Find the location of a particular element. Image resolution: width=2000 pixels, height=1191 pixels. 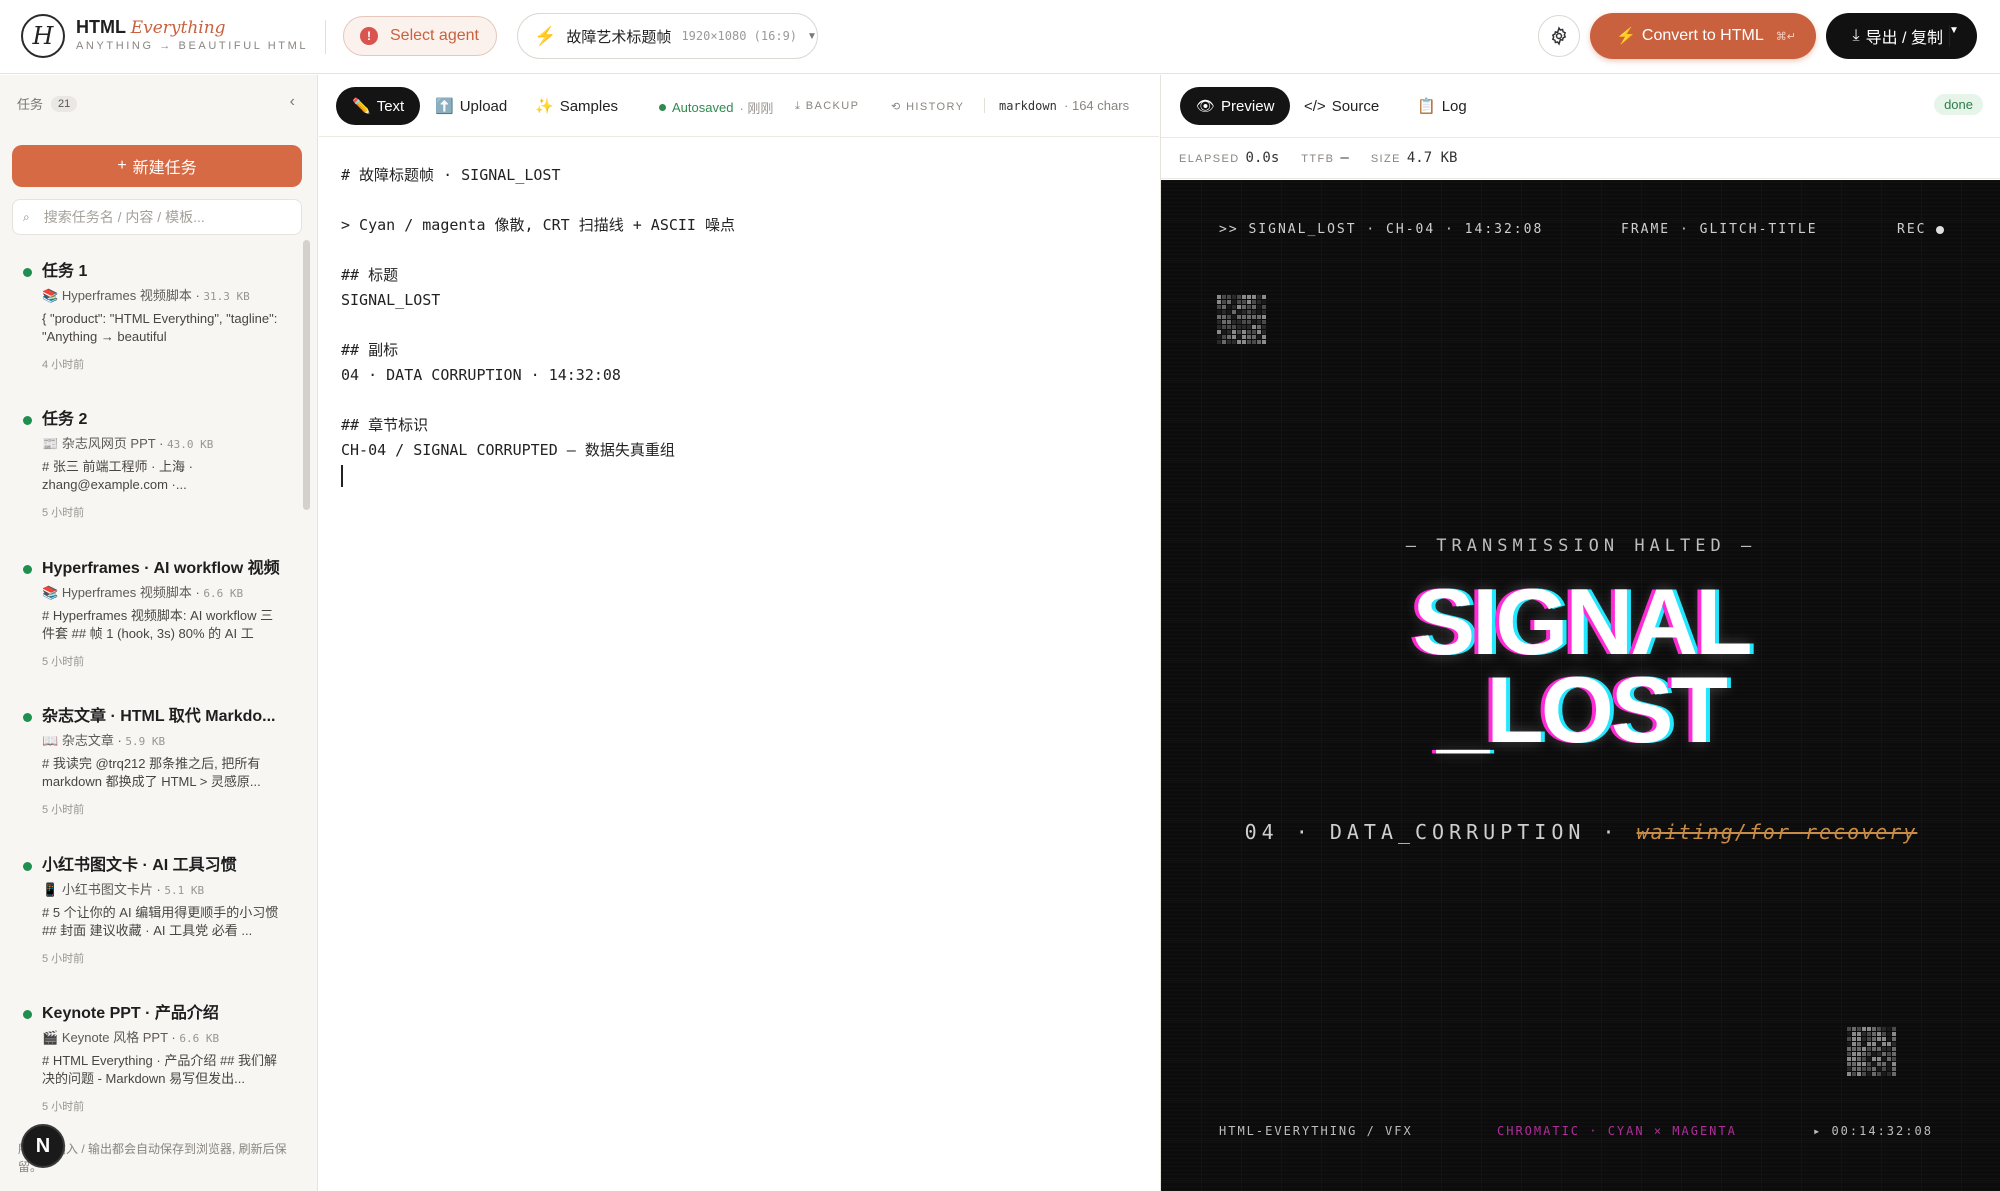

template-size: 1920×1080 (16:9) is located at coordinates (739, 36).